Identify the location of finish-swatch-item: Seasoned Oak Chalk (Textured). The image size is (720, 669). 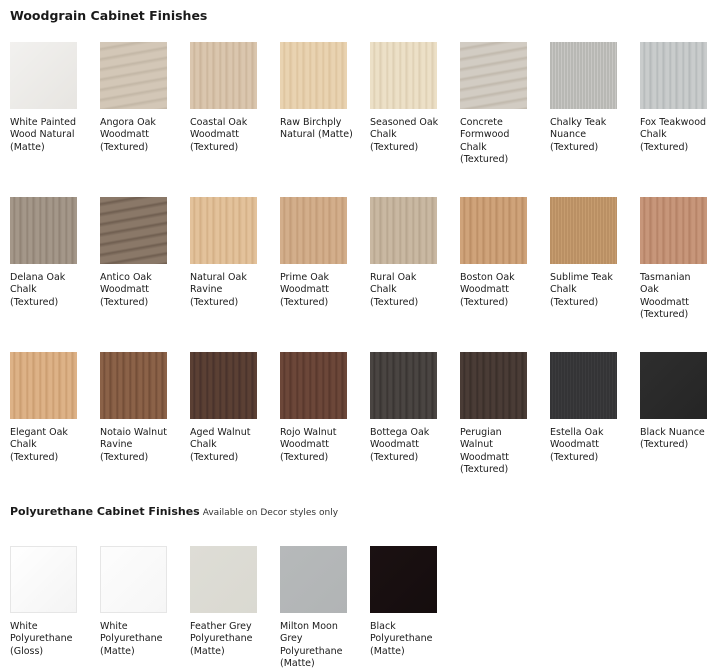
(404, 119).